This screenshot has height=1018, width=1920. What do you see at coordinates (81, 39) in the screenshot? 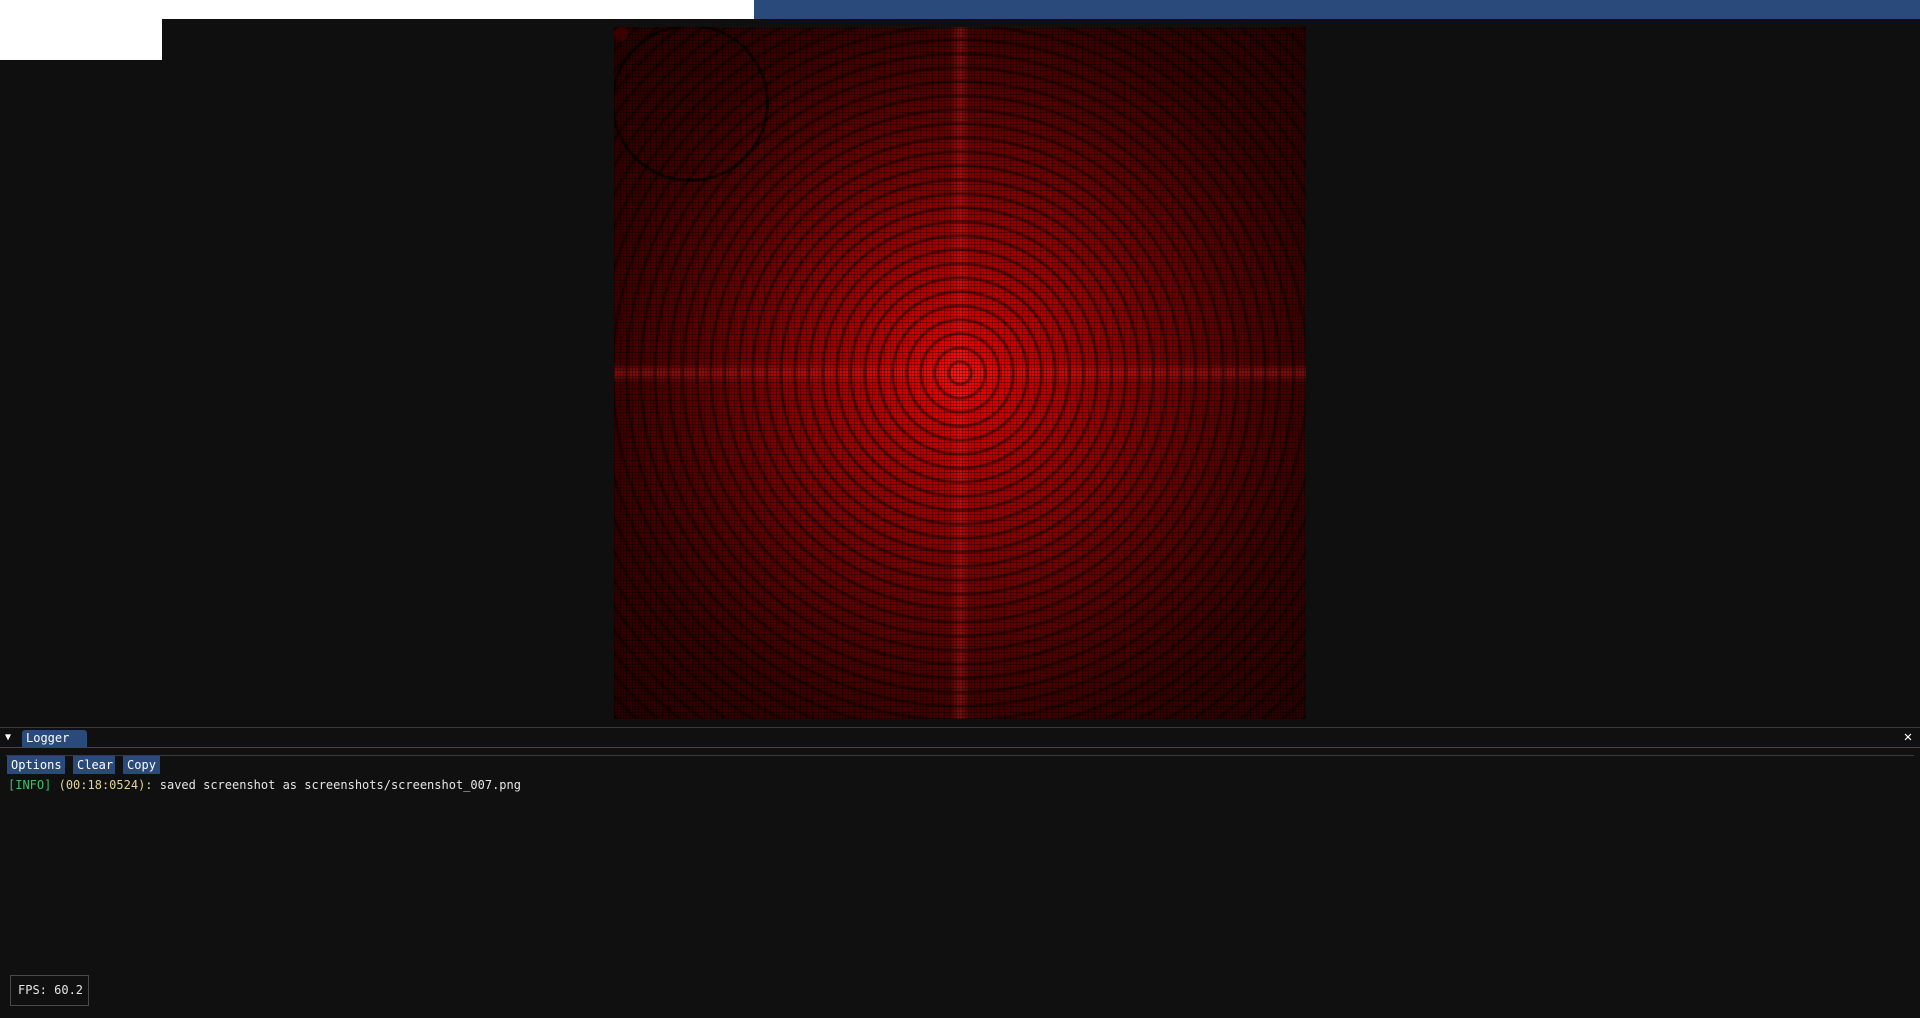
I see `overlay-window` at bounding box center [81, 39].